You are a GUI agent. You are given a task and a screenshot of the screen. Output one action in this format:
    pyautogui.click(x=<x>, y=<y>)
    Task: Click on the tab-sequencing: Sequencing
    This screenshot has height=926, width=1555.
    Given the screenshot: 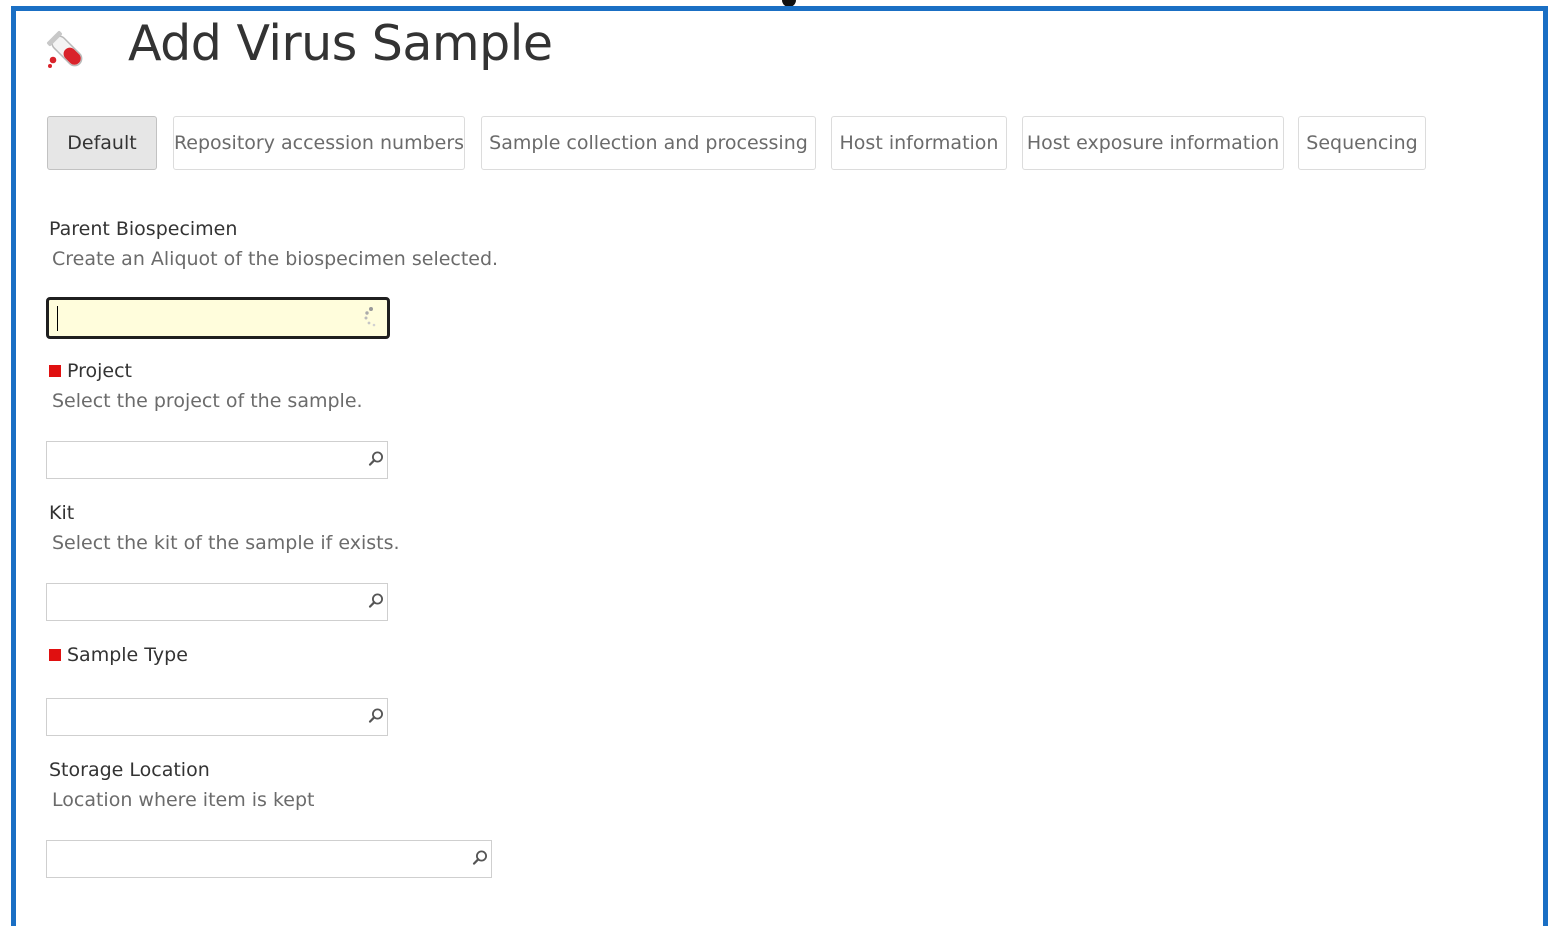 What is the action you would take?
    pyautogui.click(x=1362, y=143)
    